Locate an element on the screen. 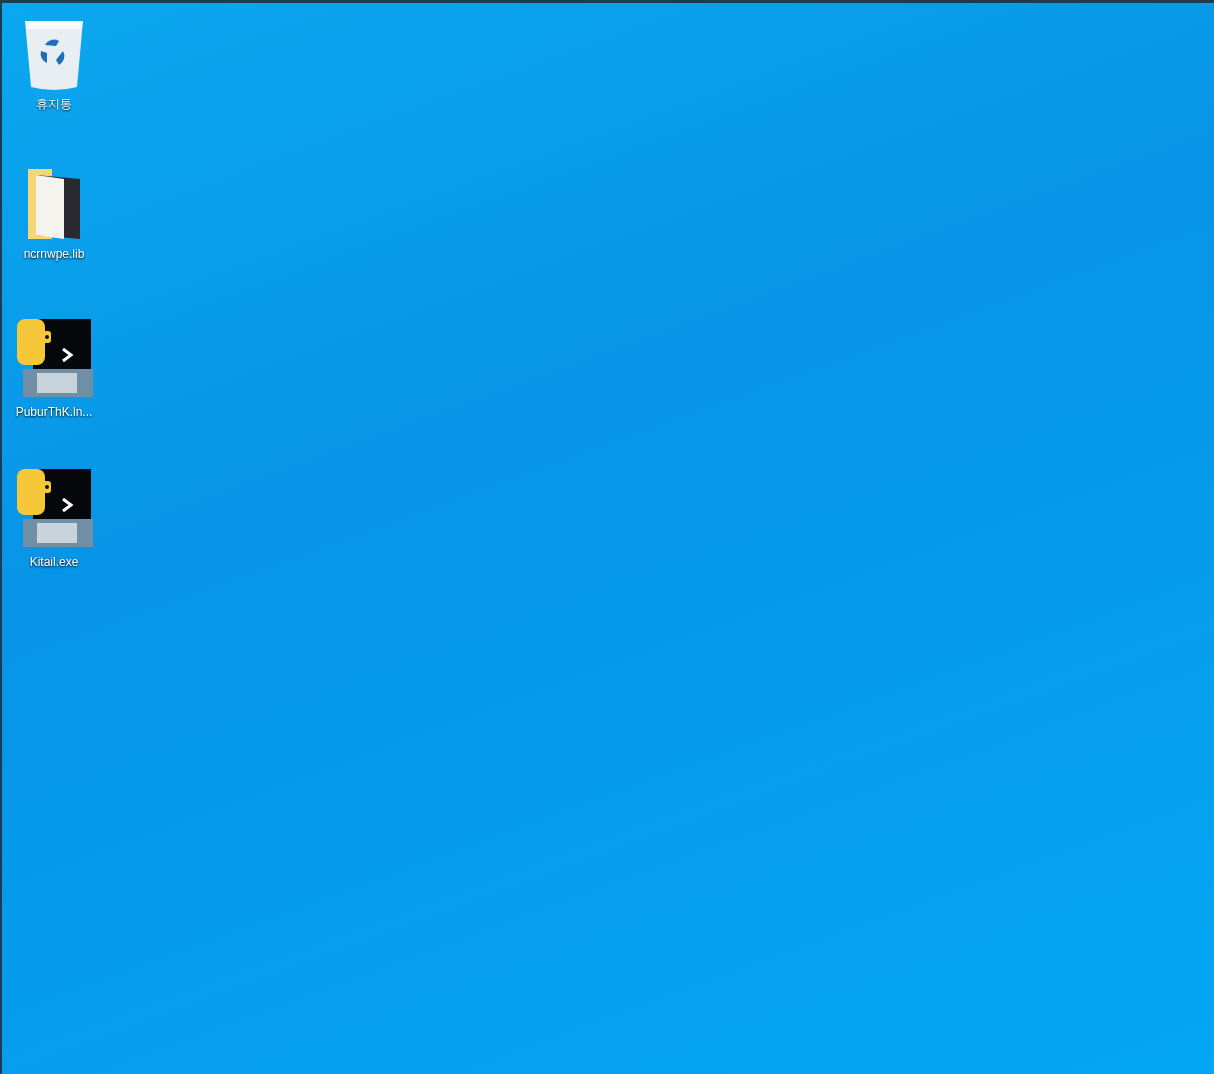 Image resolution: width=1214 pixels, height=1074 pixels. desktop-icon-label: ncrnwpe.lib is located at coordinates (54, 254).